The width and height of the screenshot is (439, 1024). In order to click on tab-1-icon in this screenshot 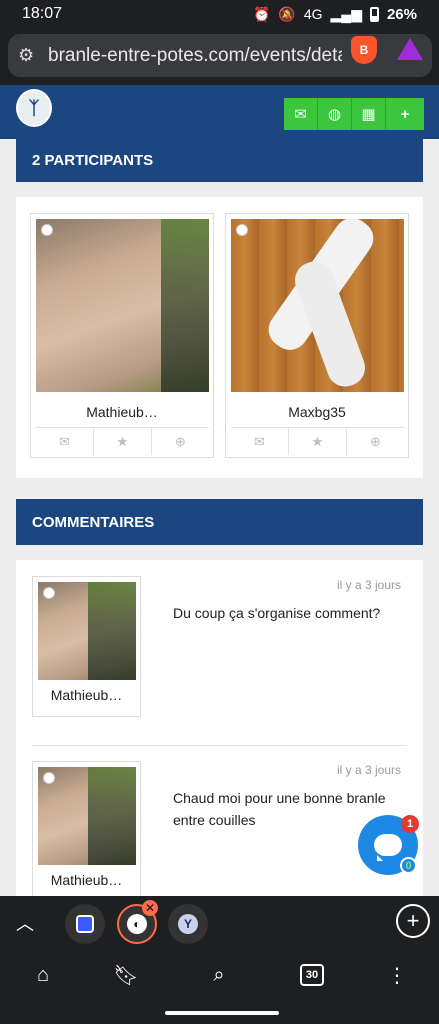, I will do `click(85, 924)`.